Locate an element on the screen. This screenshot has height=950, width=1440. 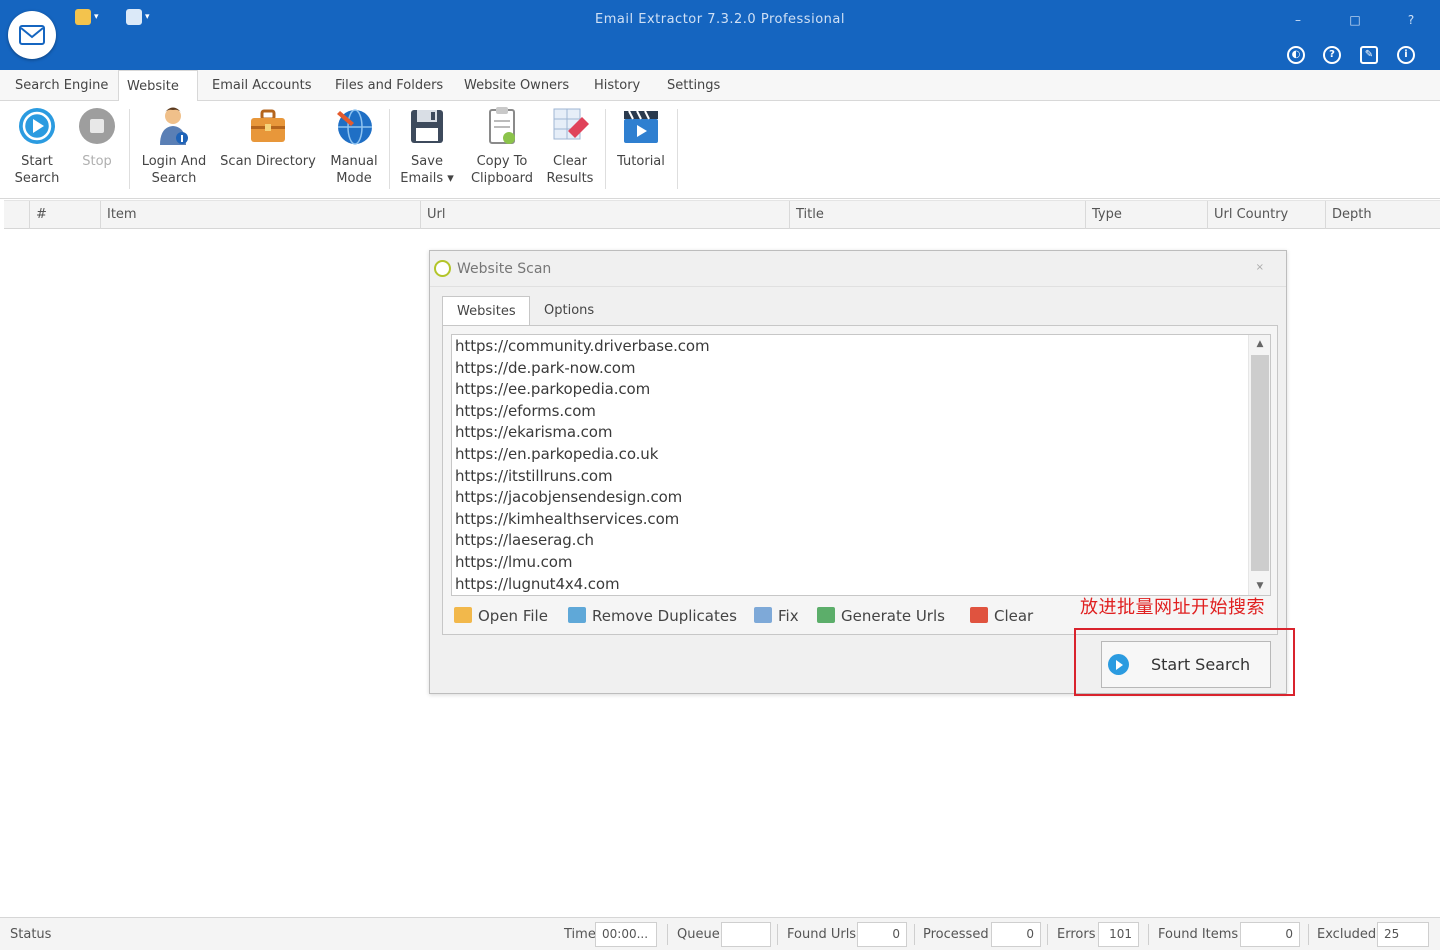
dialog-title: Website Scan is located at coordinates (504, 269).